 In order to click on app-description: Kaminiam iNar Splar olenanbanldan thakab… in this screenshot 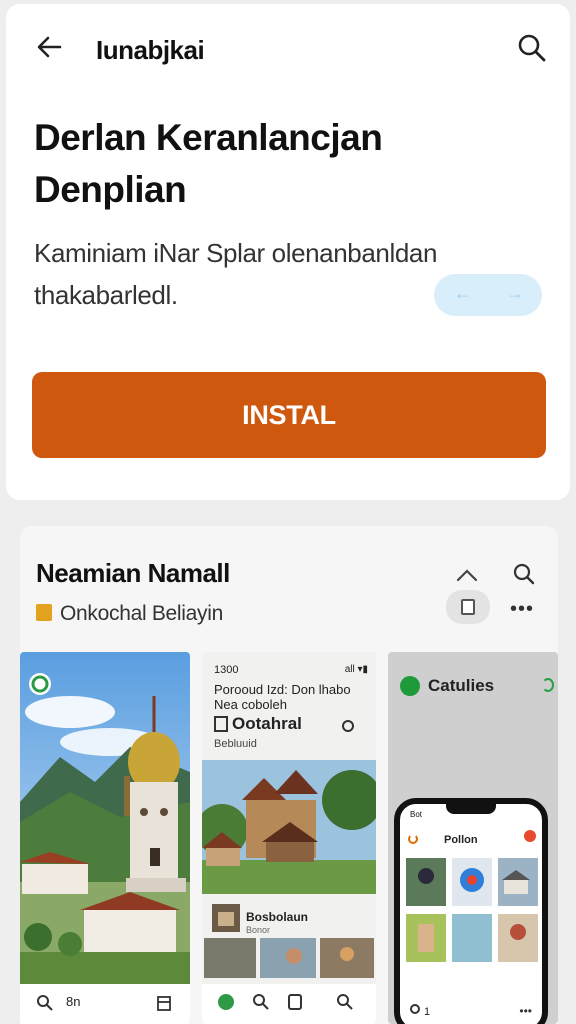, I will do `click(236, 274)`.